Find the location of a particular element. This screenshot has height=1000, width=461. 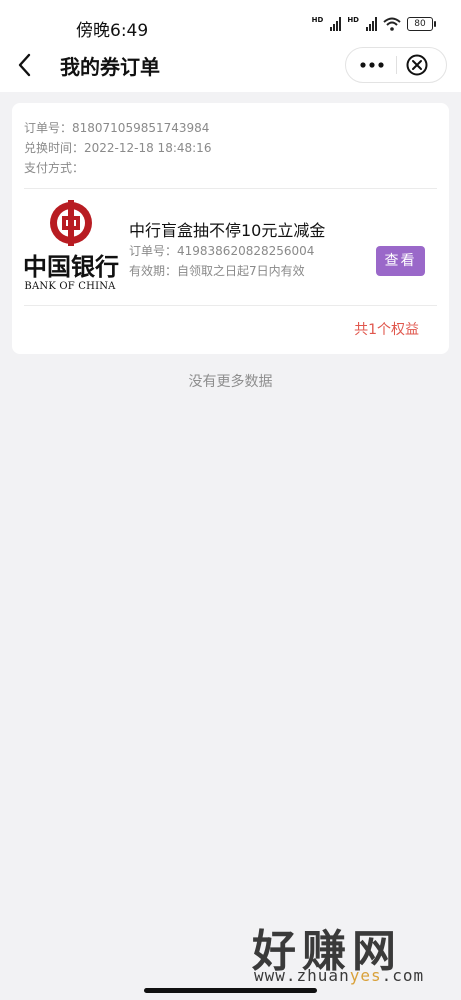

benefit-total: 共1个权益 is located at coordinates (386, 330).